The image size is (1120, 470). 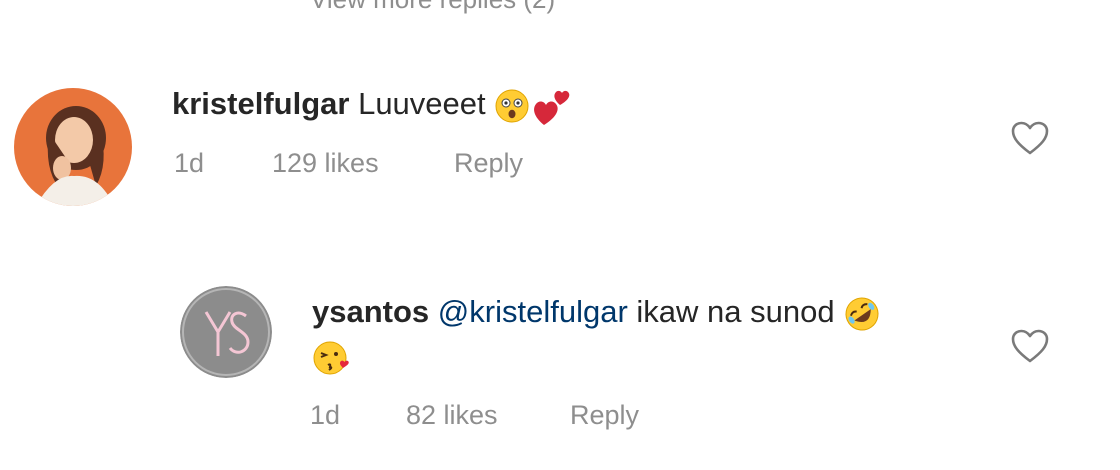 I want to click on face-blowing-kiss-icon, so click(x=332, y=358).